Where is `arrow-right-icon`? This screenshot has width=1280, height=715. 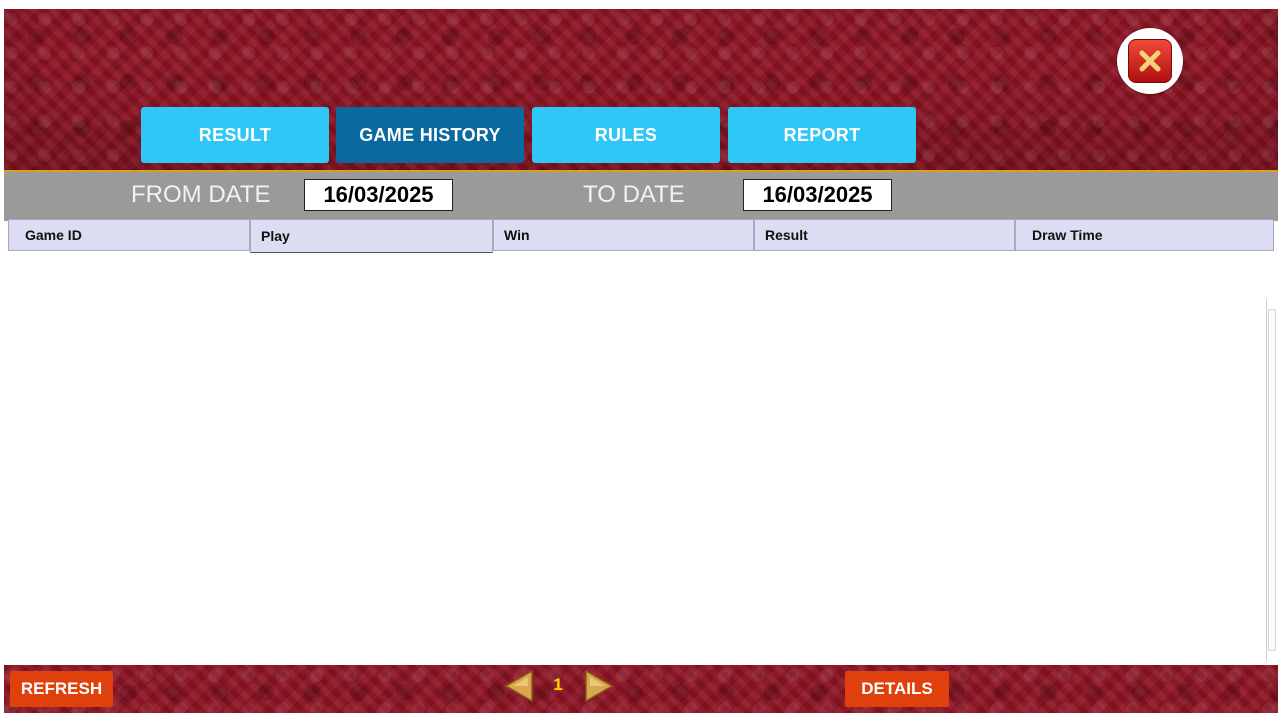 arrow-right-icon is located at coordinates (599, 686).